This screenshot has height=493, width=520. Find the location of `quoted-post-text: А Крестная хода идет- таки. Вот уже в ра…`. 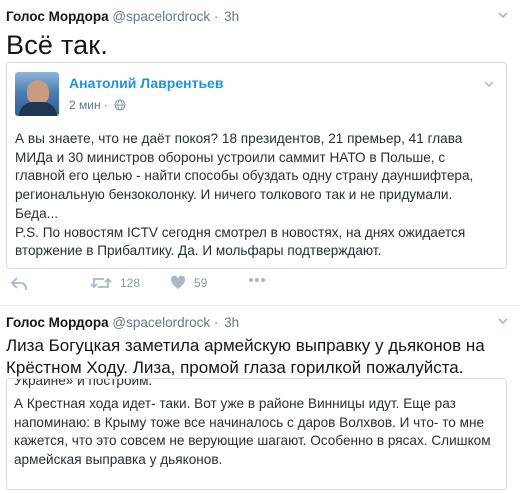

quoted-post-text: А Крестная хода идет- таки. Вот уже в ра… is located at coordinates (252, 431).